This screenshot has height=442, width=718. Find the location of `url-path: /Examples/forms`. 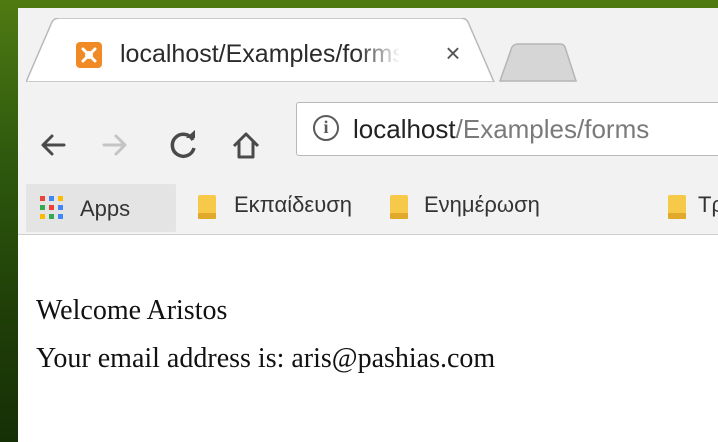

url-path: /Examples/forms is located at coordinates (552, 129).